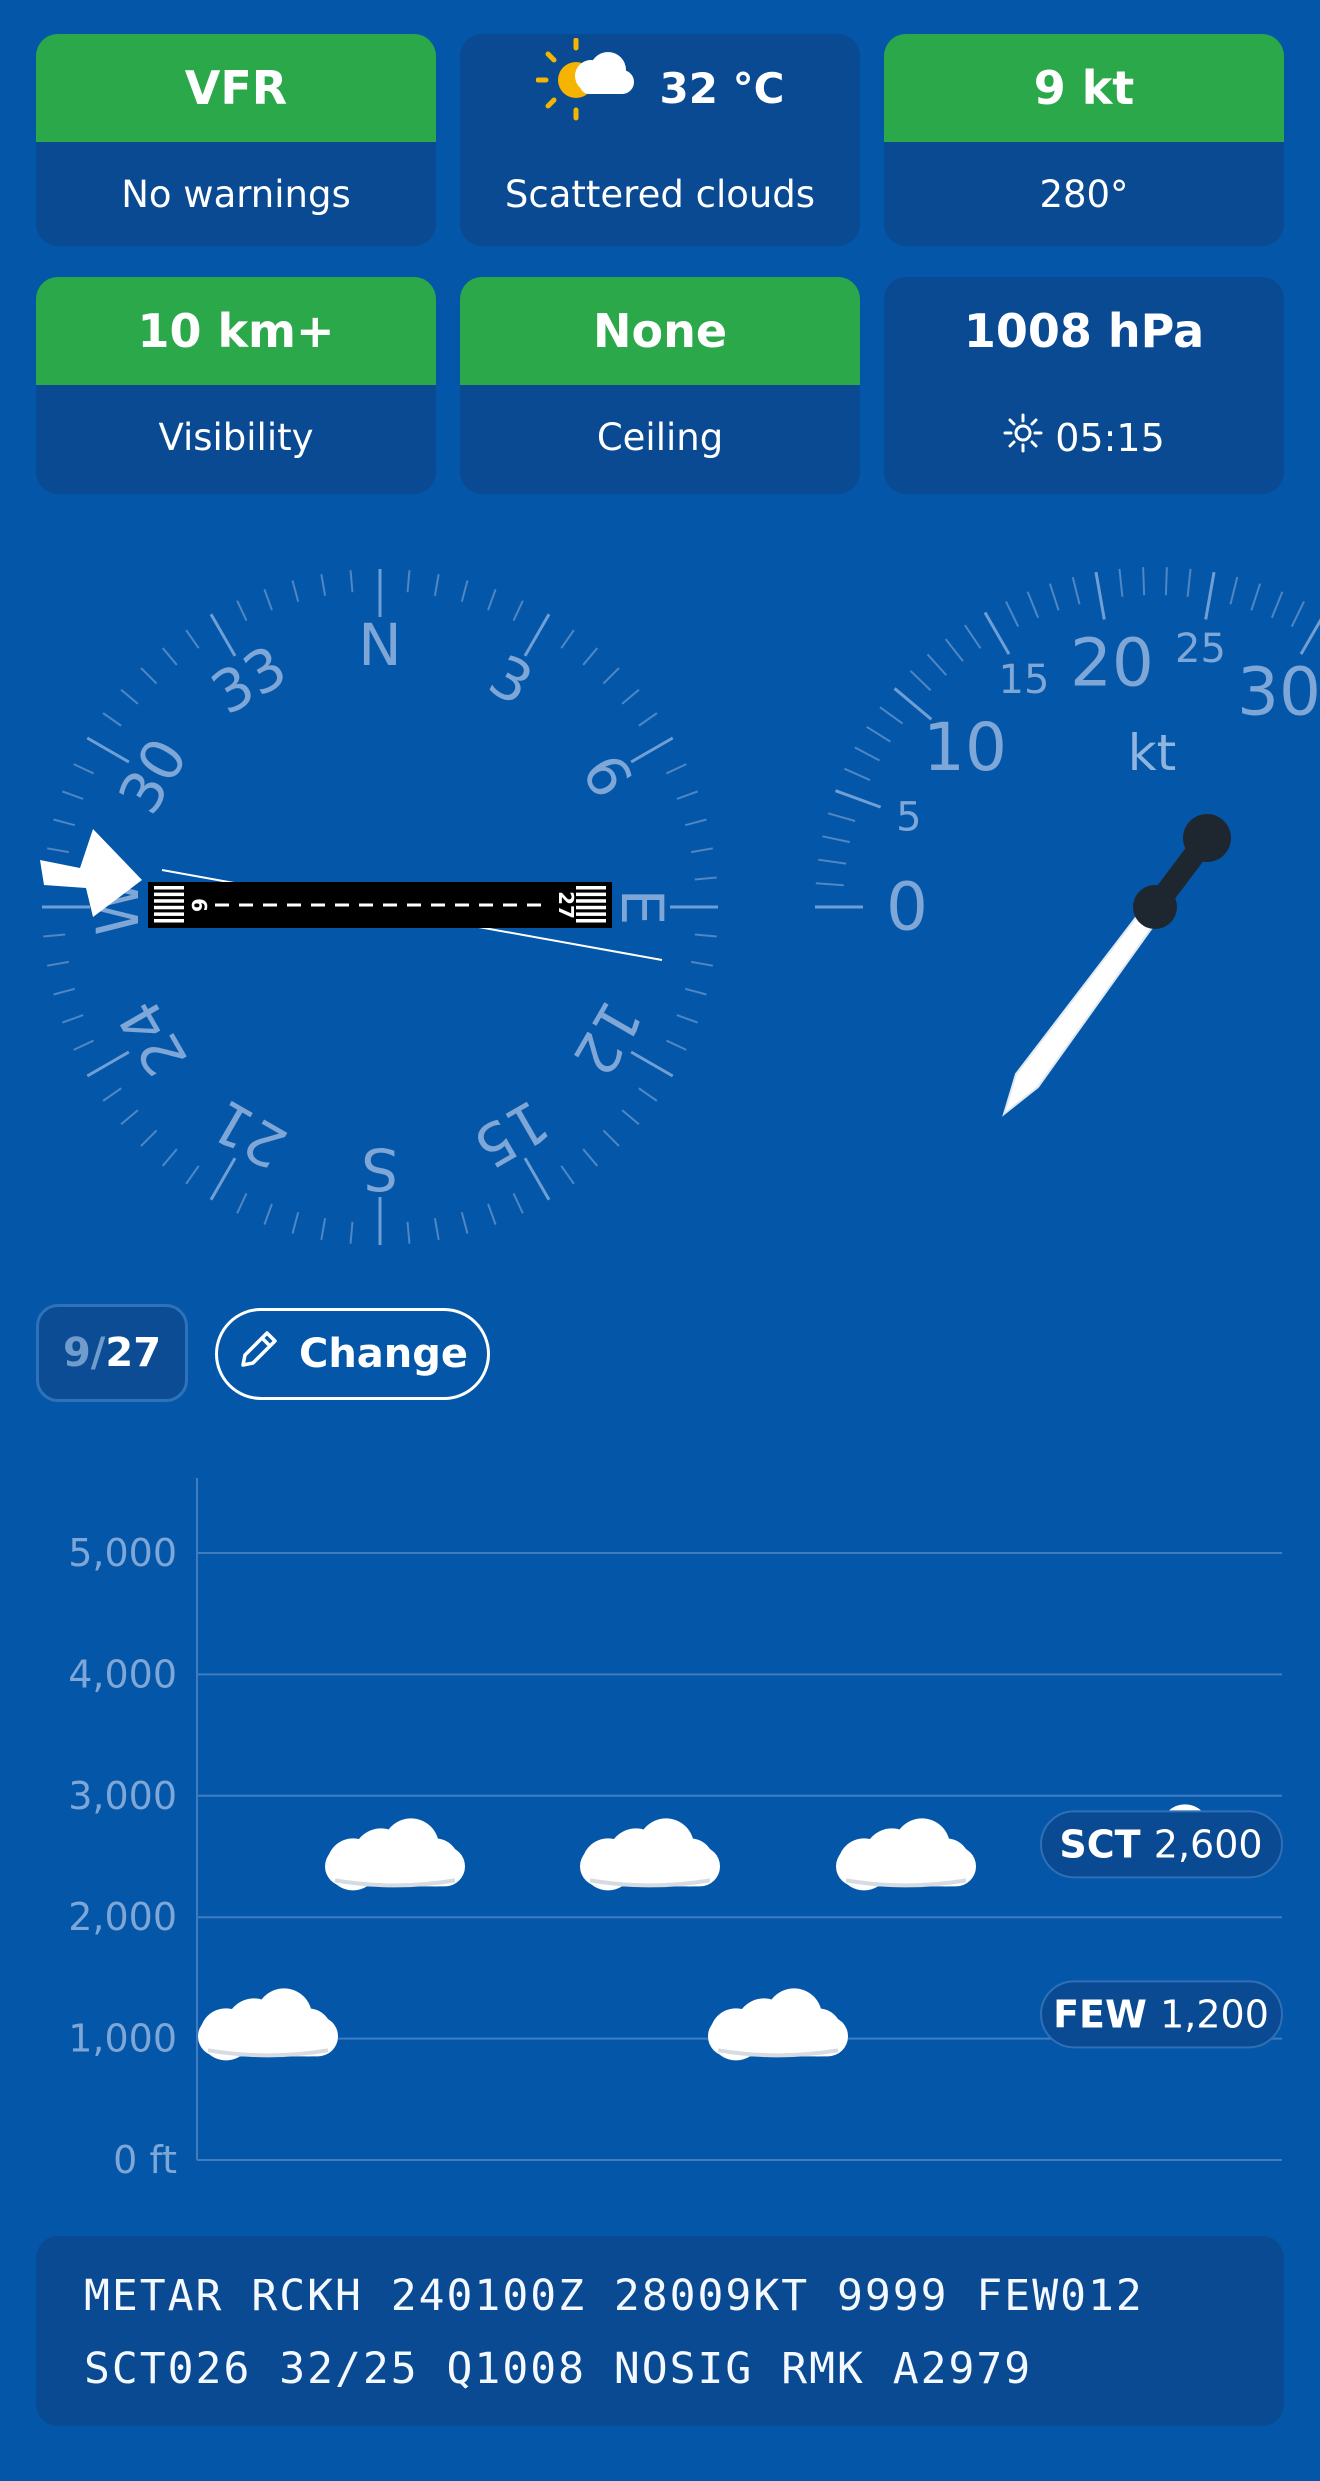 This screenshot has height=2481, width=1320. What do you see at coordinates (1024, 680) in the screenshot?
I see `speed-label-15: 15` at bounding box center [1024, 680].